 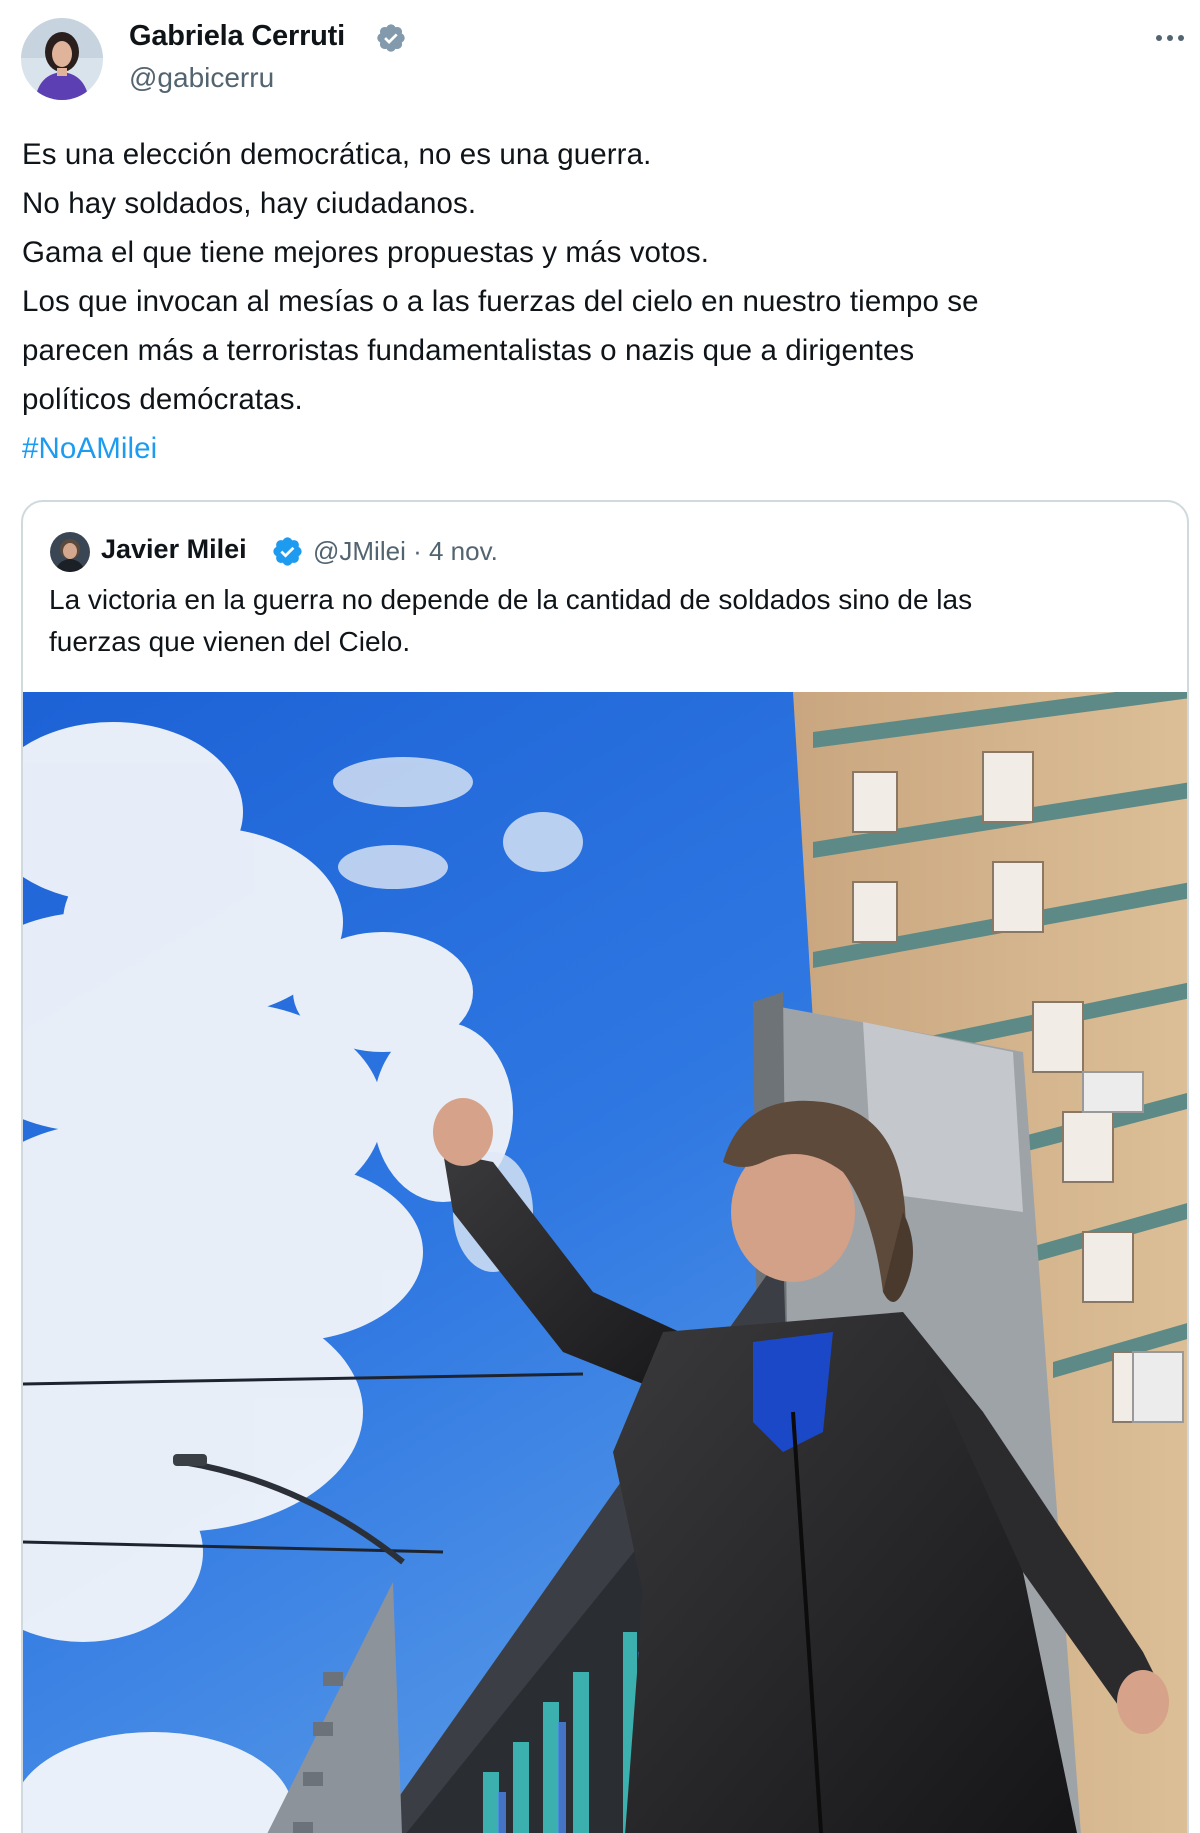 What do you see at coordinates (237, 36) in the screenshot?
I see `author-name: Gabriela Cerruti` at bounding box center [237, 36].